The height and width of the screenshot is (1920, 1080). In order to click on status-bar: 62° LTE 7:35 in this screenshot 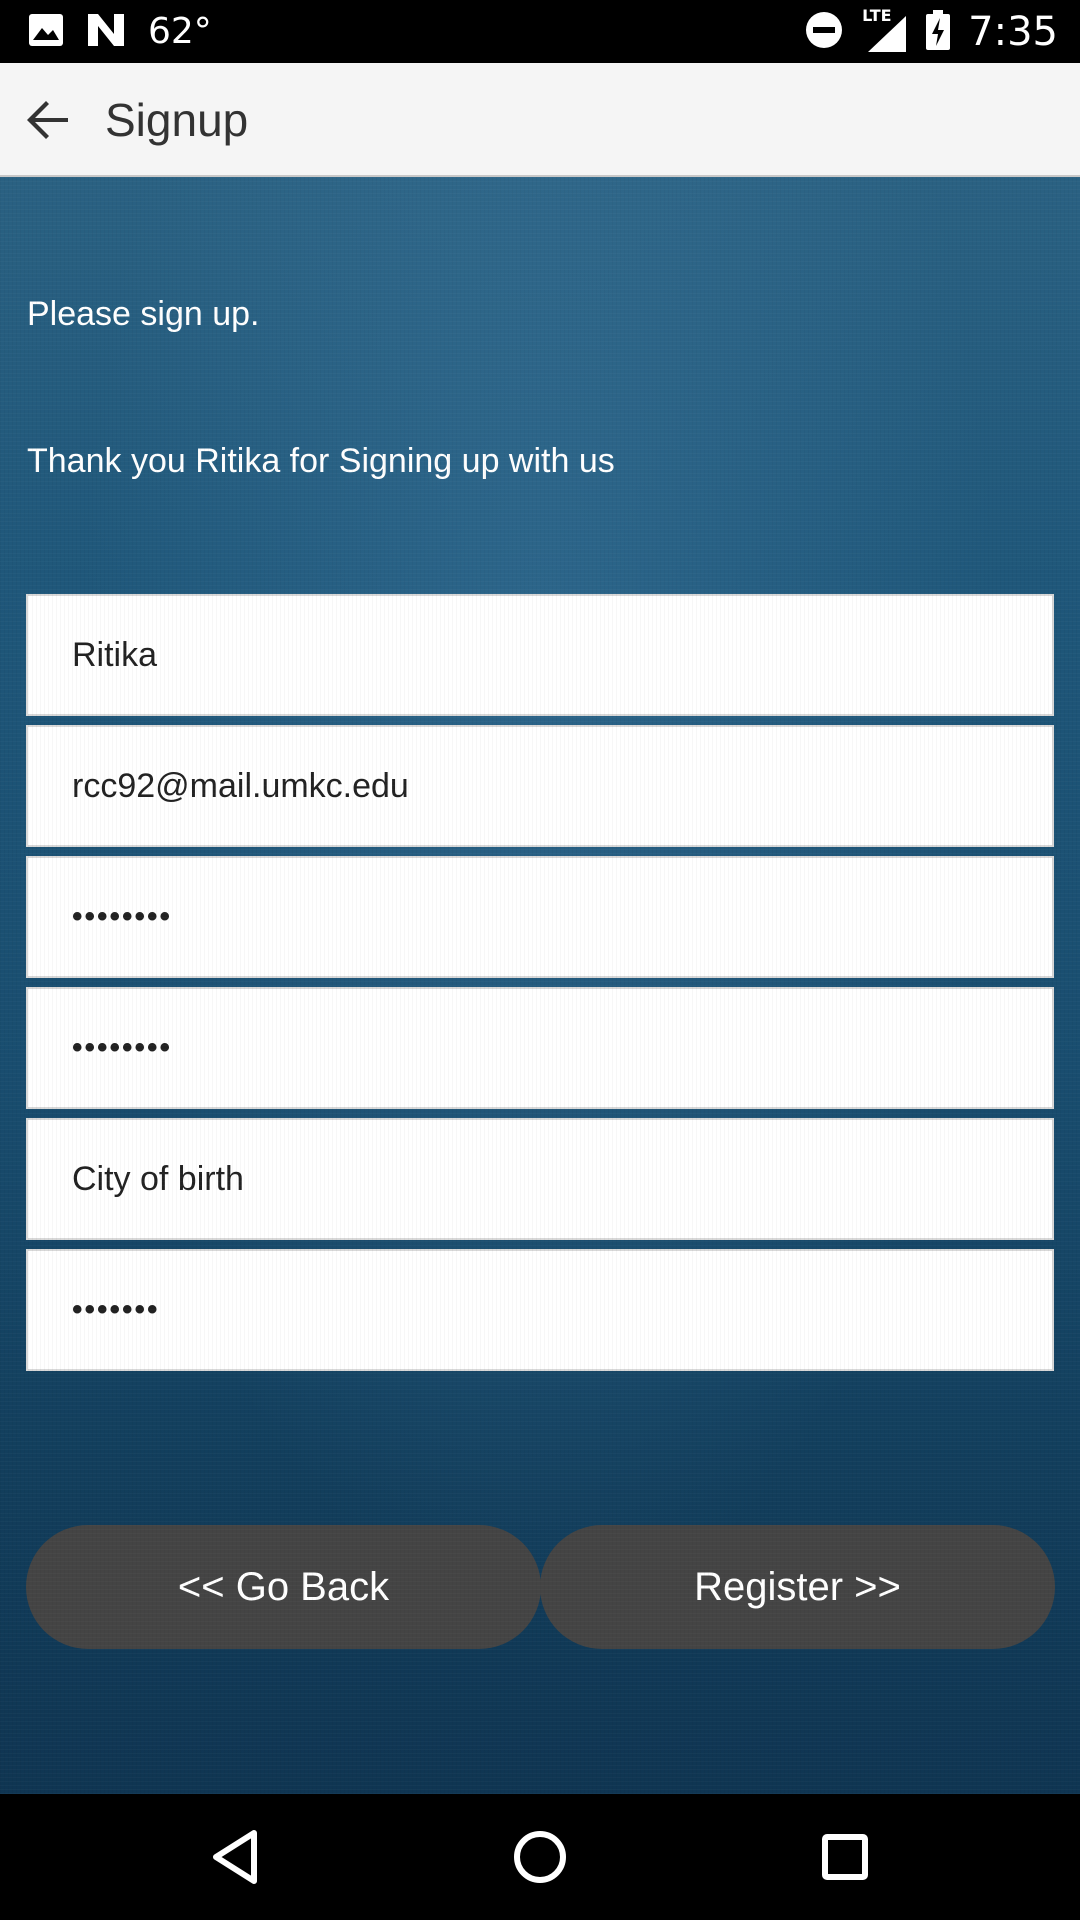, I will do `click(540, 31)`.